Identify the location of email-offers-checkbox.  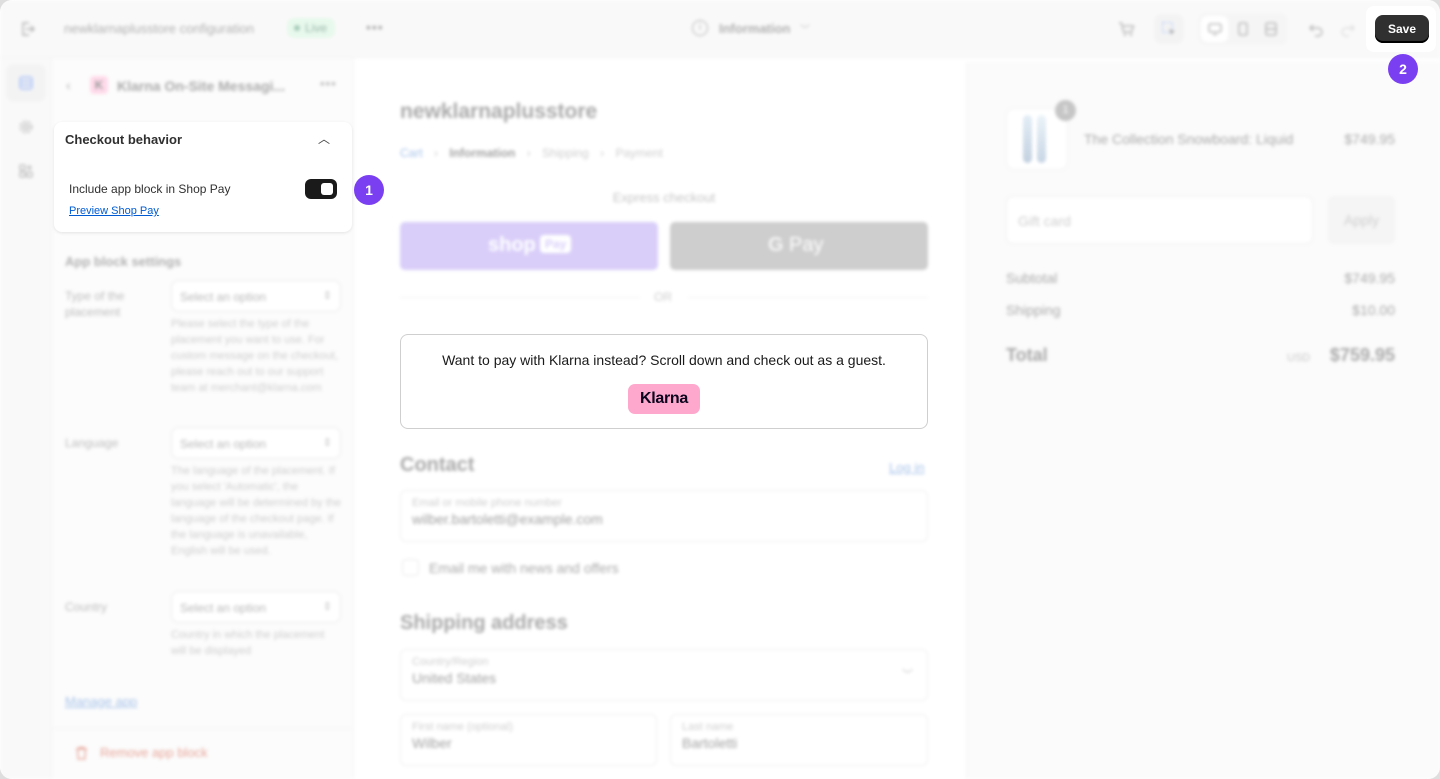
(410, 567).